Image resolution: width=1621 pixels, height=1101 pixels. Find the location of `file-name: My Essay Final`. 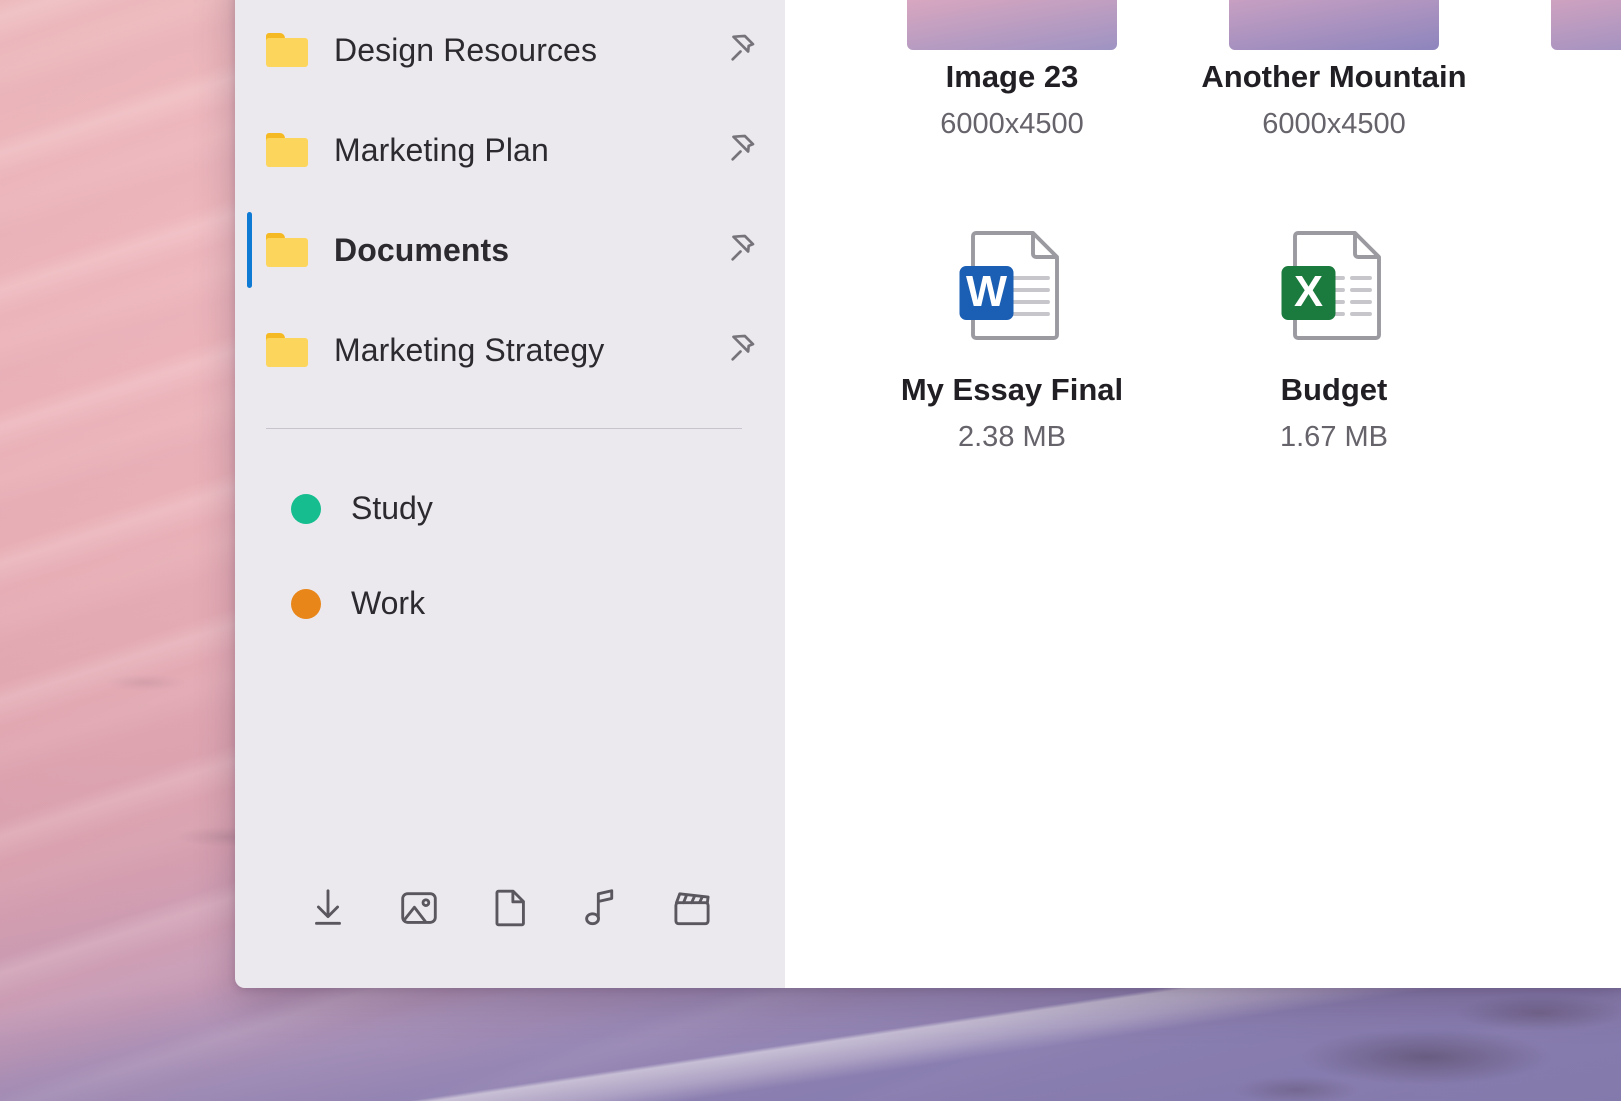

file-name: My Essay Final is located at coordinates (1012, 390).